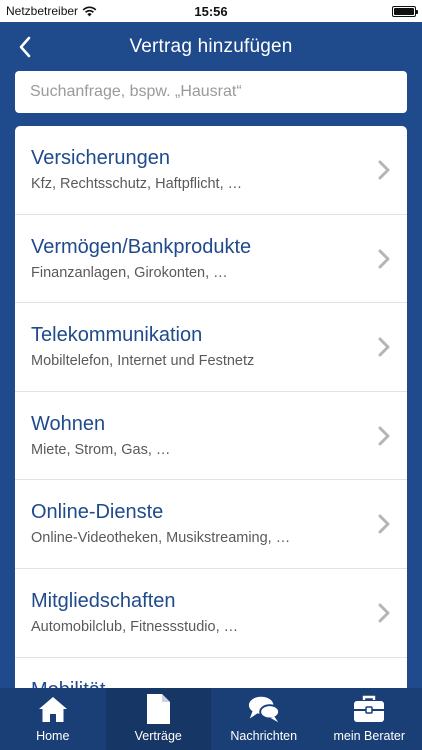 This screenshot has width=422, height=750. I want to click on tab-nachrichten-label: Nachrichten, so click(264, 736).